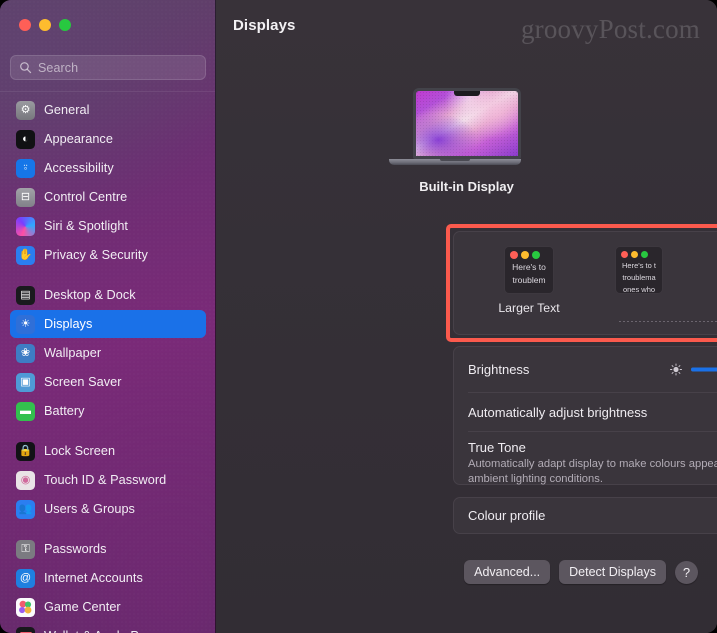  I want to click on help-button: ?, so click(686, 572).